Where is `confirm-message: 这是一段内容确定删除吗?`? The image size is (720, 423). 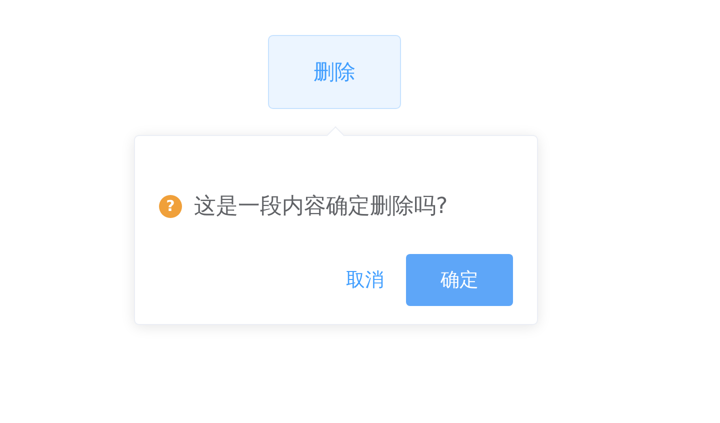 confirm-message: 这是一段内容确定删除吗? is located at coordinates (321, 207).